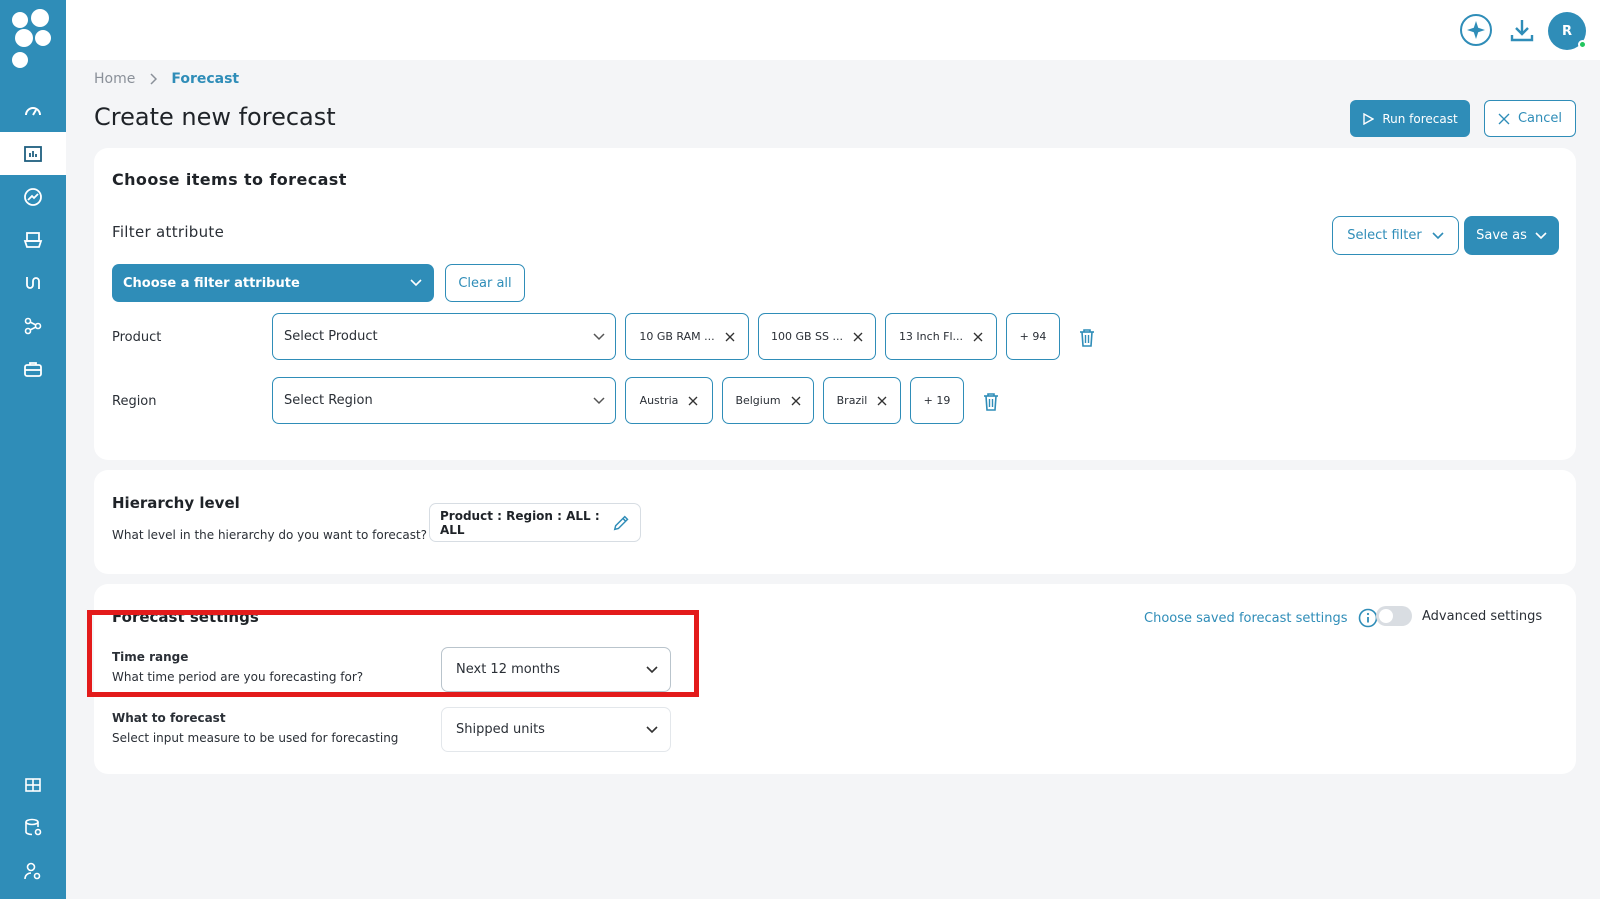 Image resolution: width=1600 pixels, height=899 pixels. I want to click on database-gear-icon, so click(33, 826).